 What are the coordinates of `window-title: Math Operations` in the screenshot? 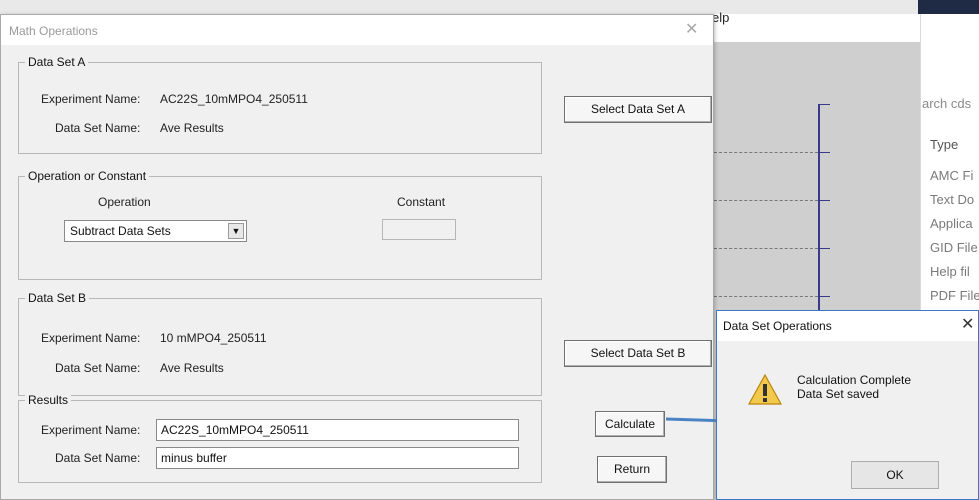 It's located at (53, 31).